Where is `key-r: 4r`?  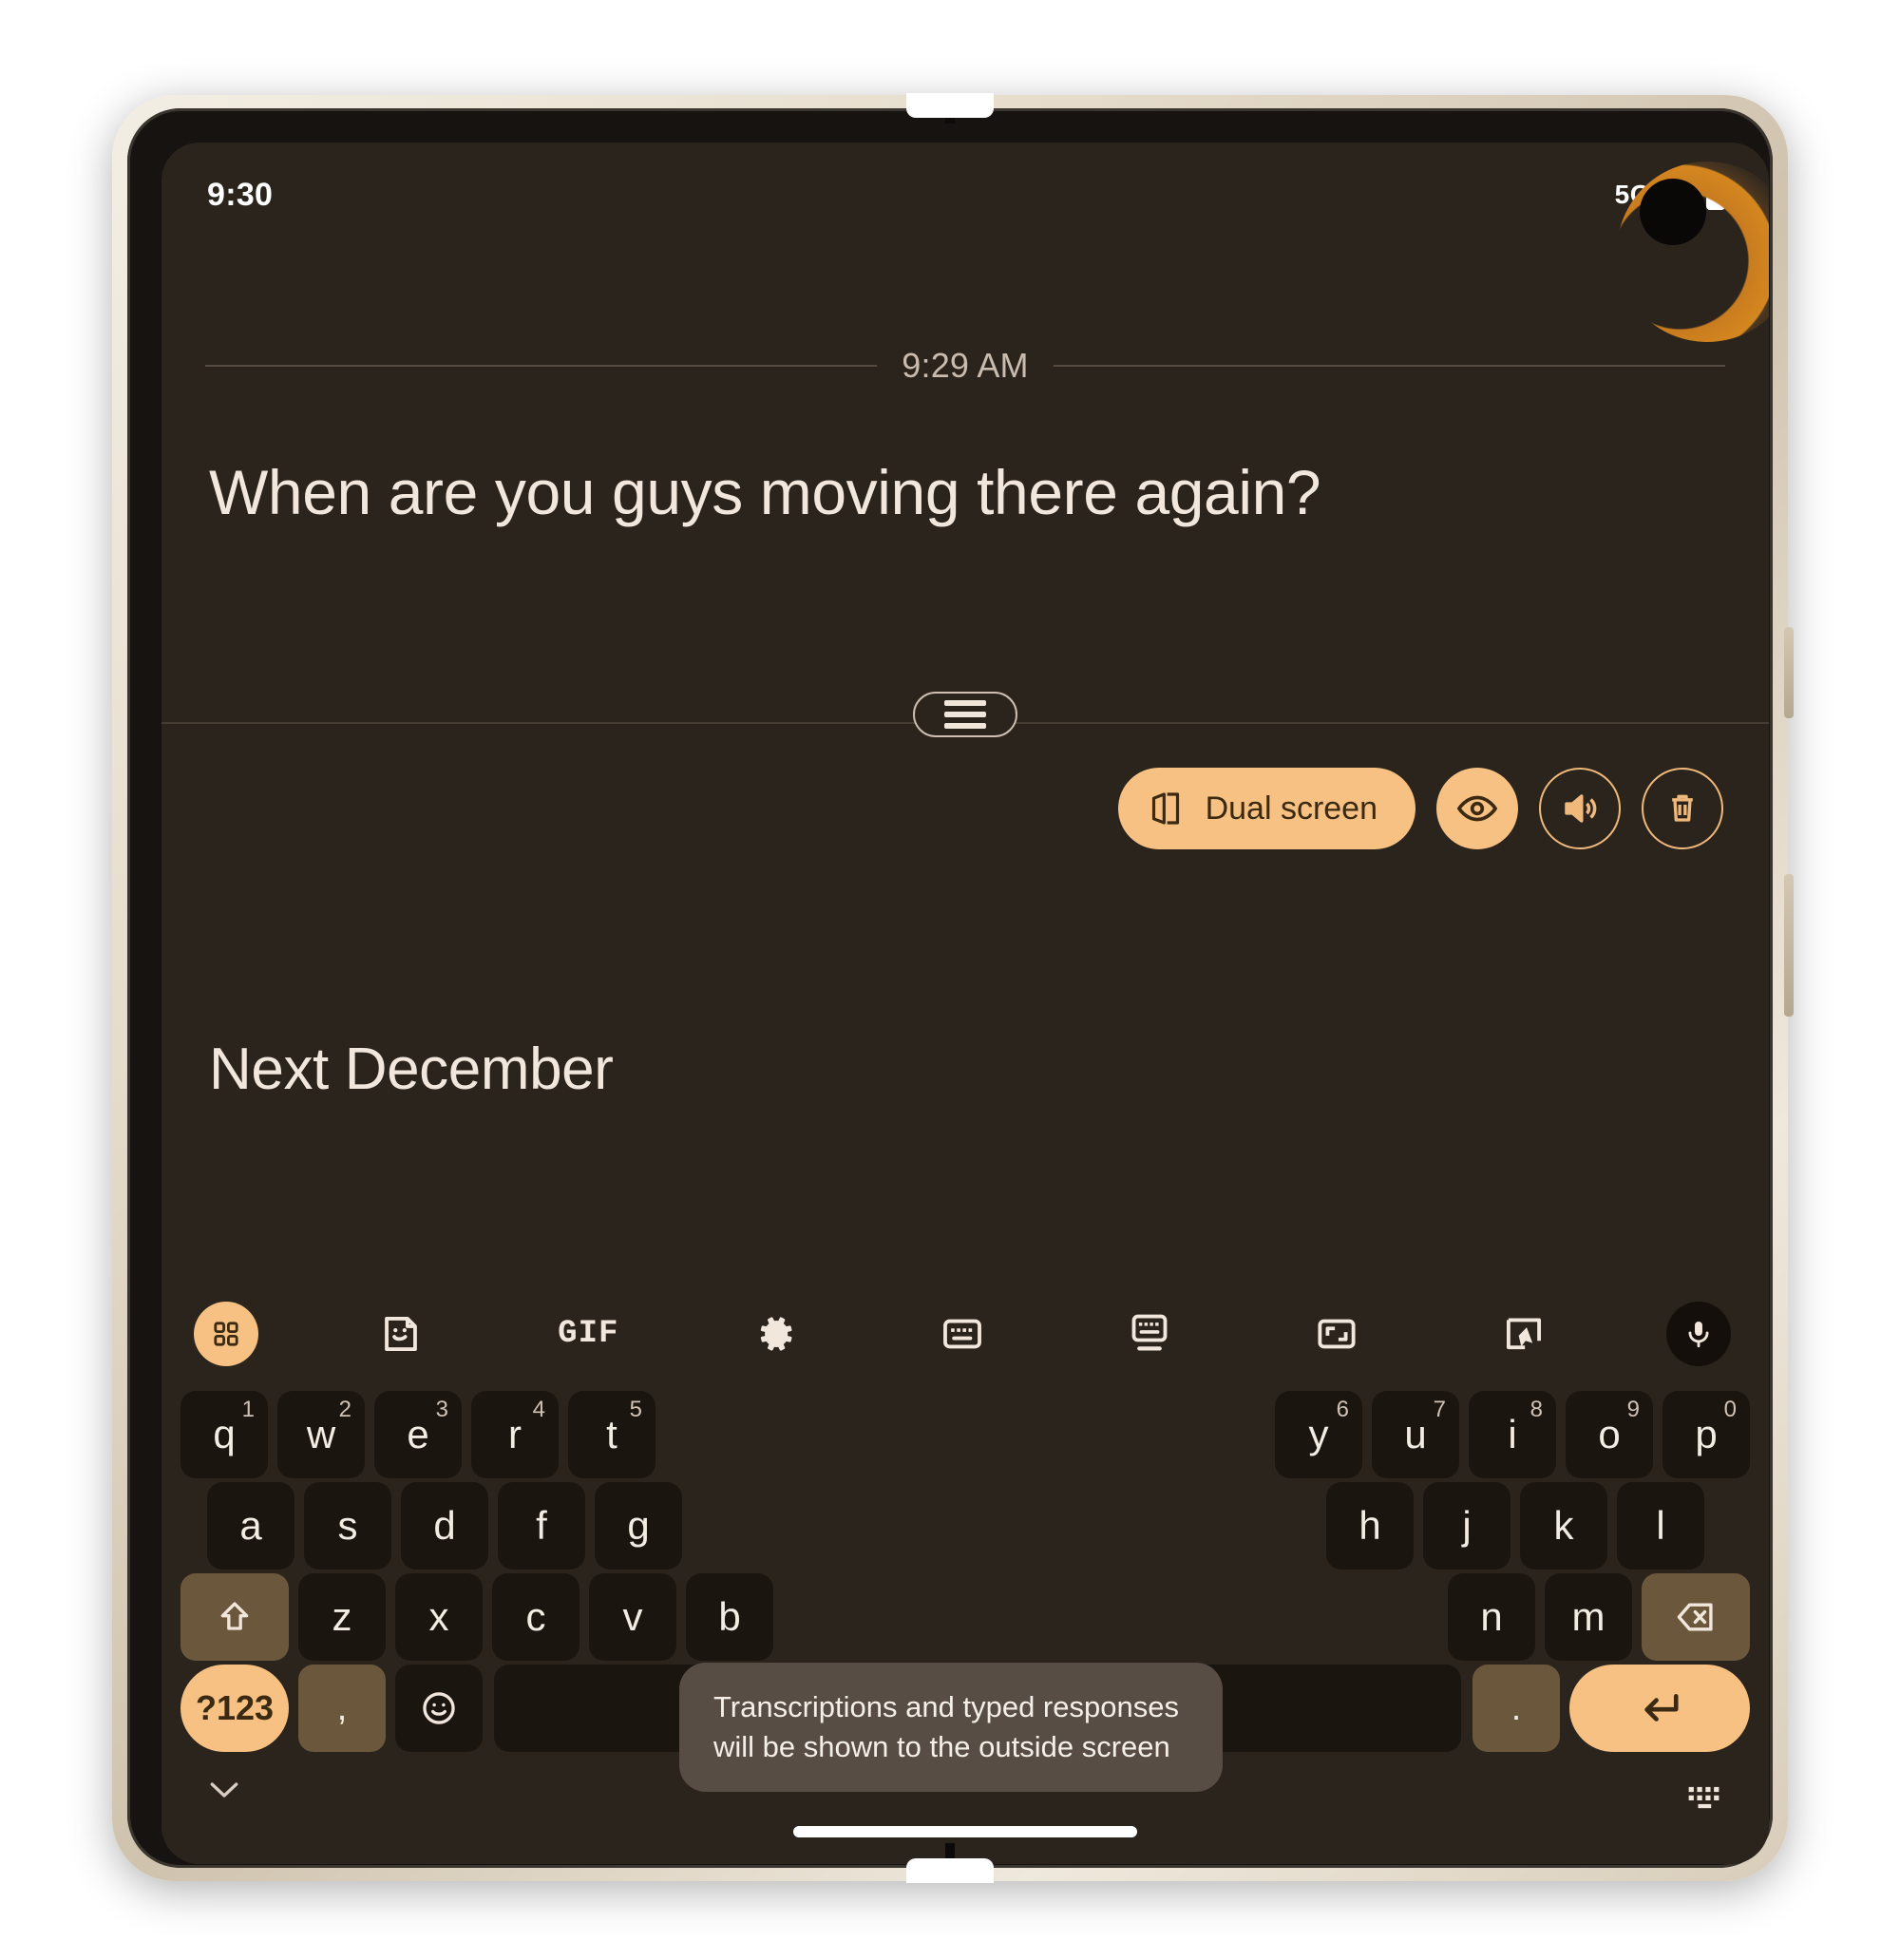
key-r: 4r is located at coordinates (515, 1434).